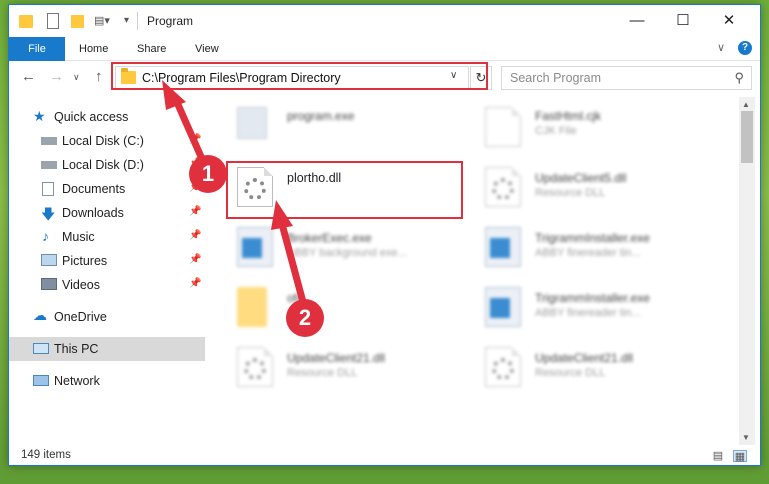 The height and width of the screenshot is (484, 769). What do you see at coordinates (747, 271) in the screenshot?
I see `vertical-scrollbar: ▲ ▼` at bounding box center [747, 271].